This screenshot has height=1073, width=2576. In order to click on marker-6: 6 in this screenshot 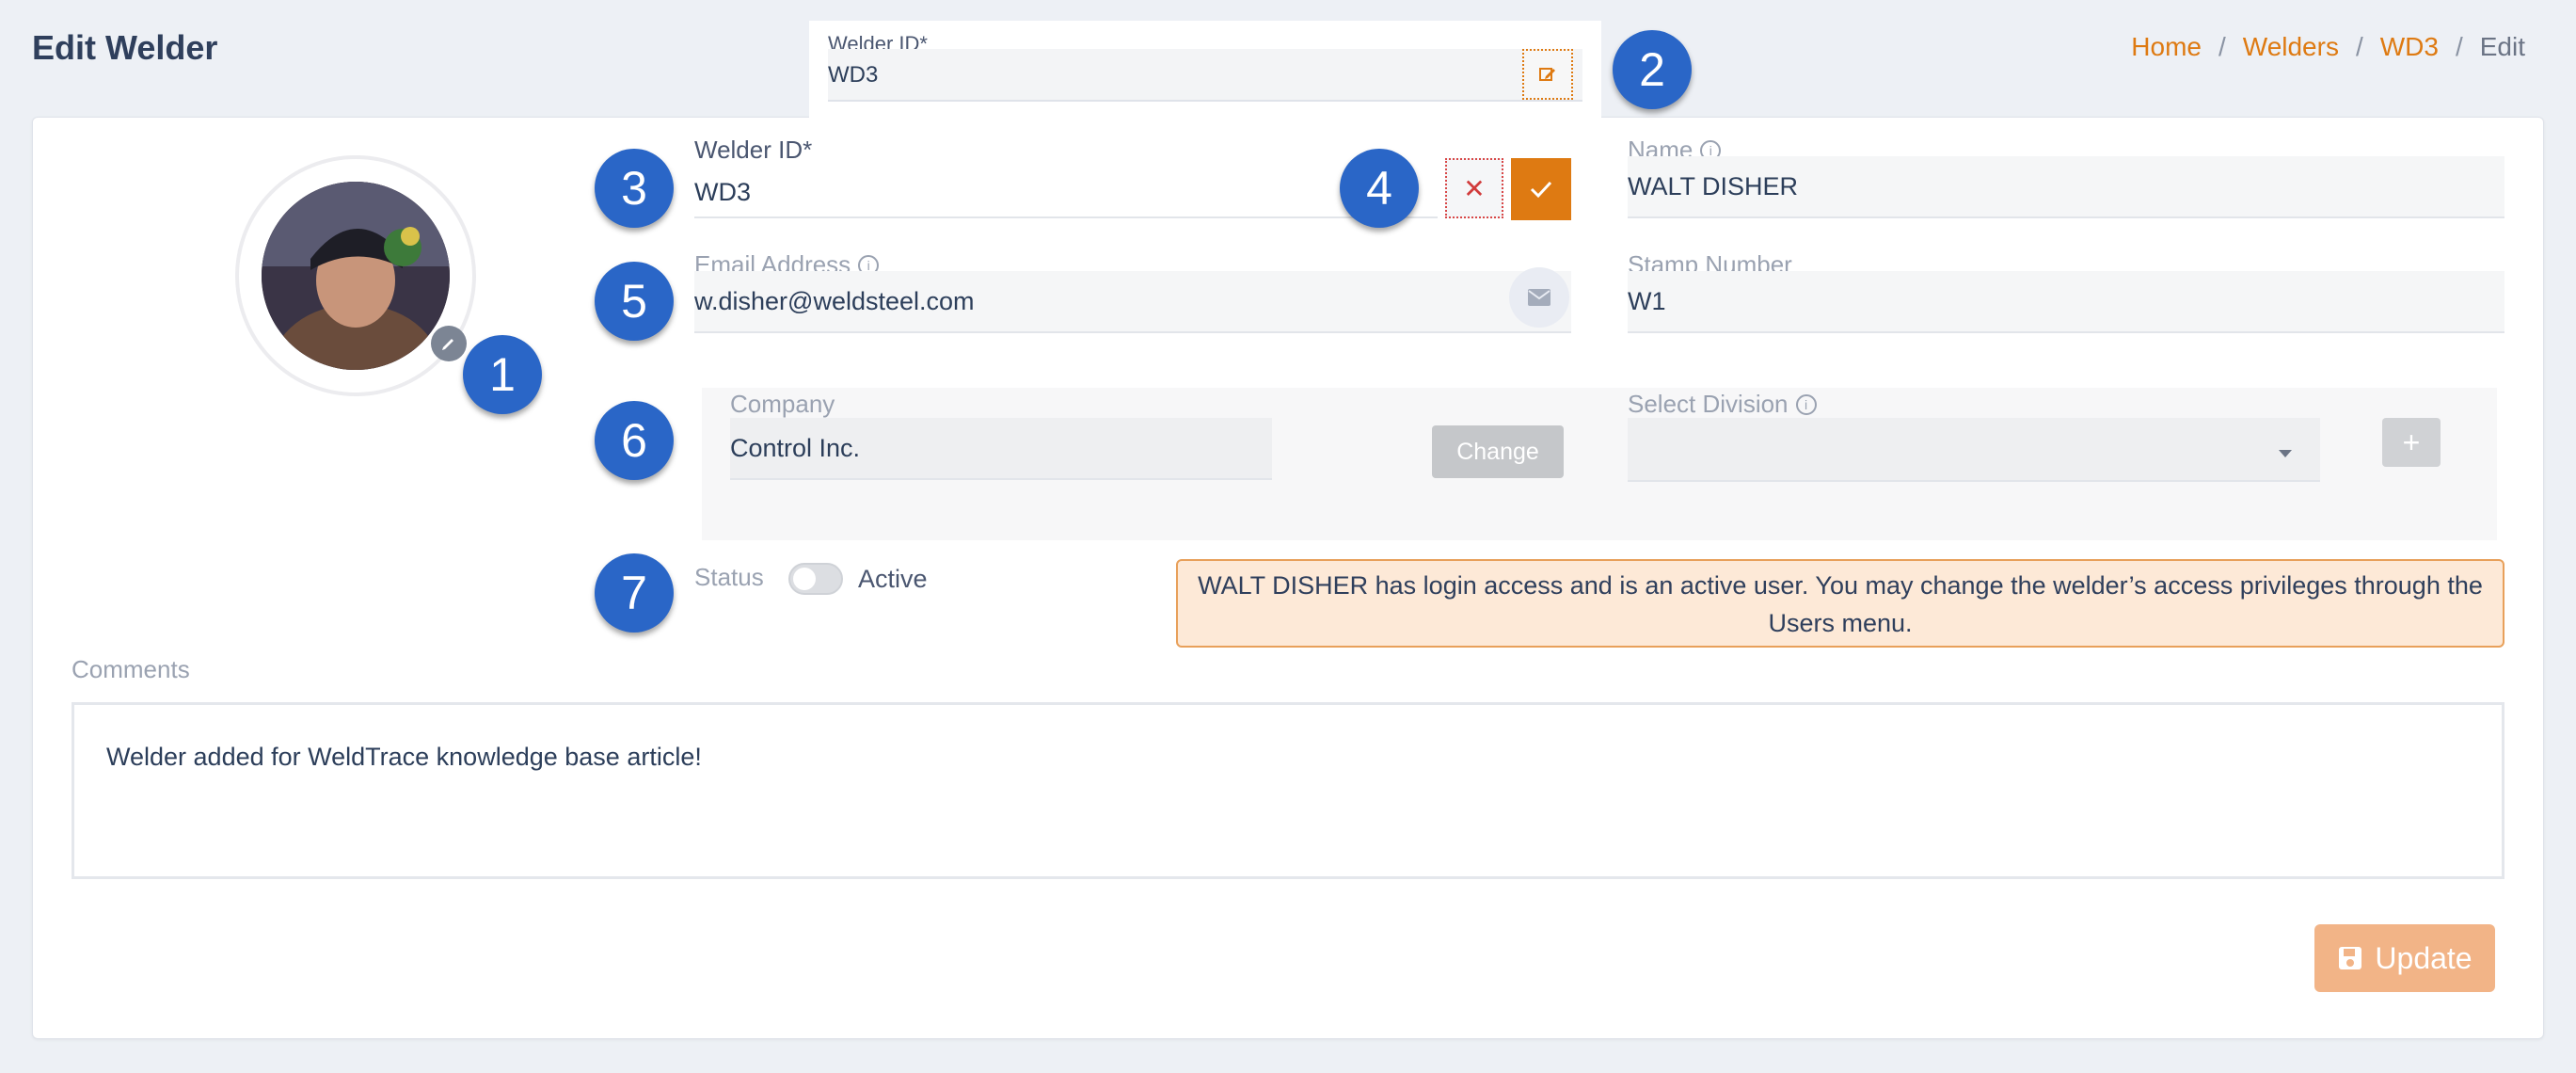, I will do `click(634, 441)`.